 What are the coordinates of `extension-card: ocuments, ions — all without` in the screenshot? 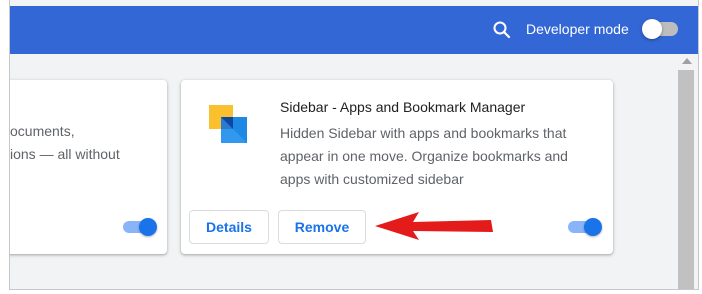 It's located at (90, 167).